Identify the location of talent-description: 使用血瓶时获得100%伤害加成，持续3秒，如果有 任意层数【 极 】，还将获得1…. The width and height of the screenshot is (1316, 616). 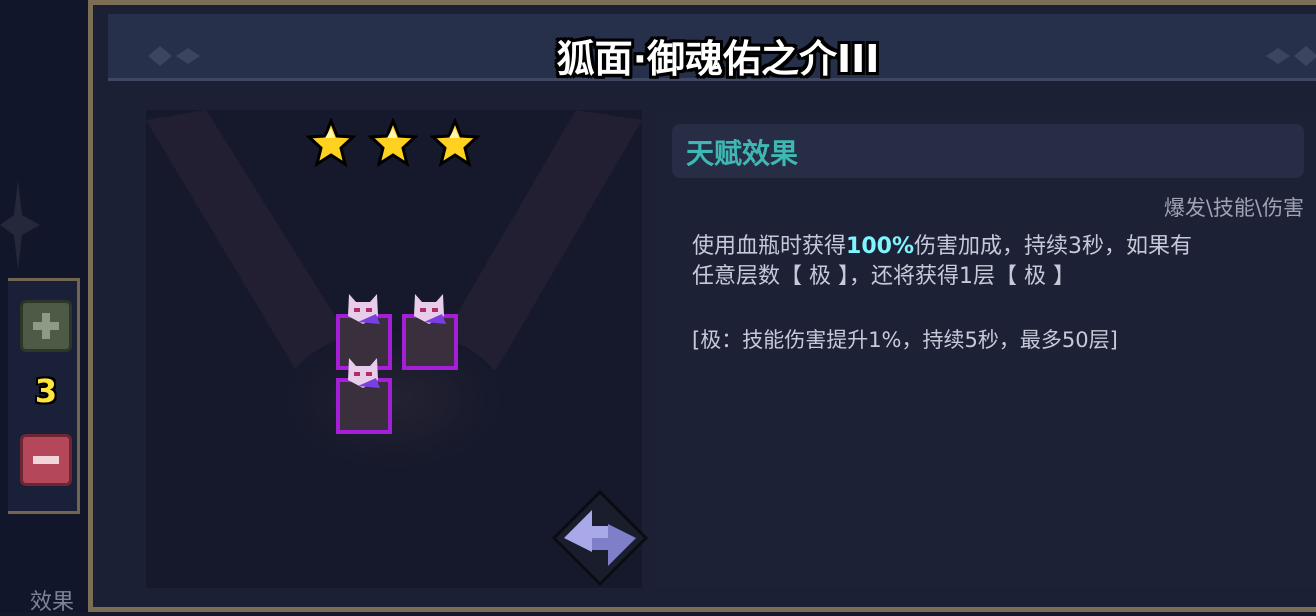
(992, 262).